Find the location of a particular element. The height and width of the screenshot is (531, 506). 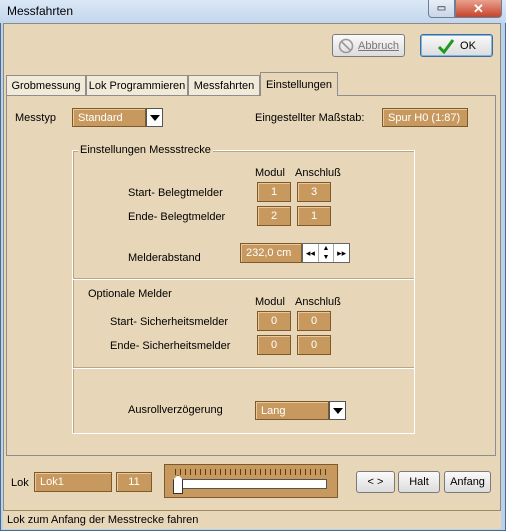

messtyp-select: Standard is located at coordinates (109, 117).